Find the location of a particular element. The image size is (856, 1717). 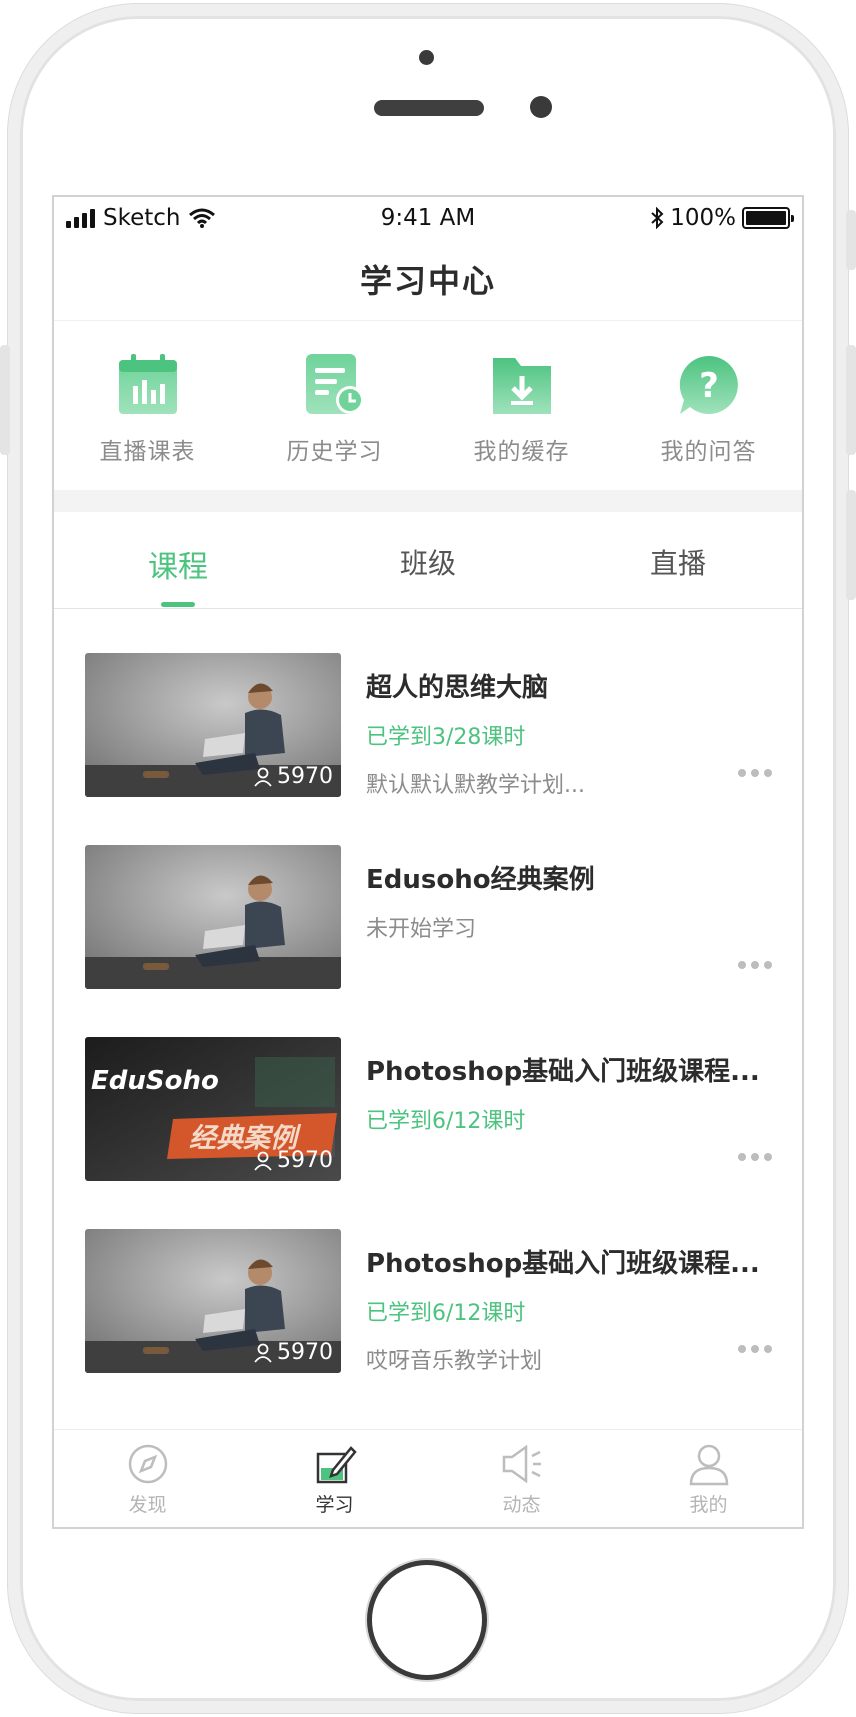

course-thumbnail: EduSoho 经典案例 5970 is located at coordinates (213, 1109).